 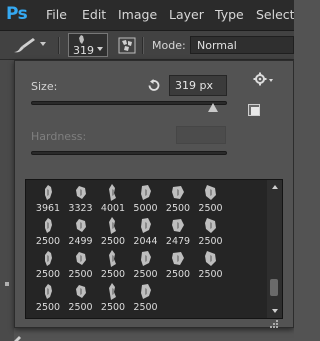 I want to click on size-input: 319 px, so click(x=198, y=85).